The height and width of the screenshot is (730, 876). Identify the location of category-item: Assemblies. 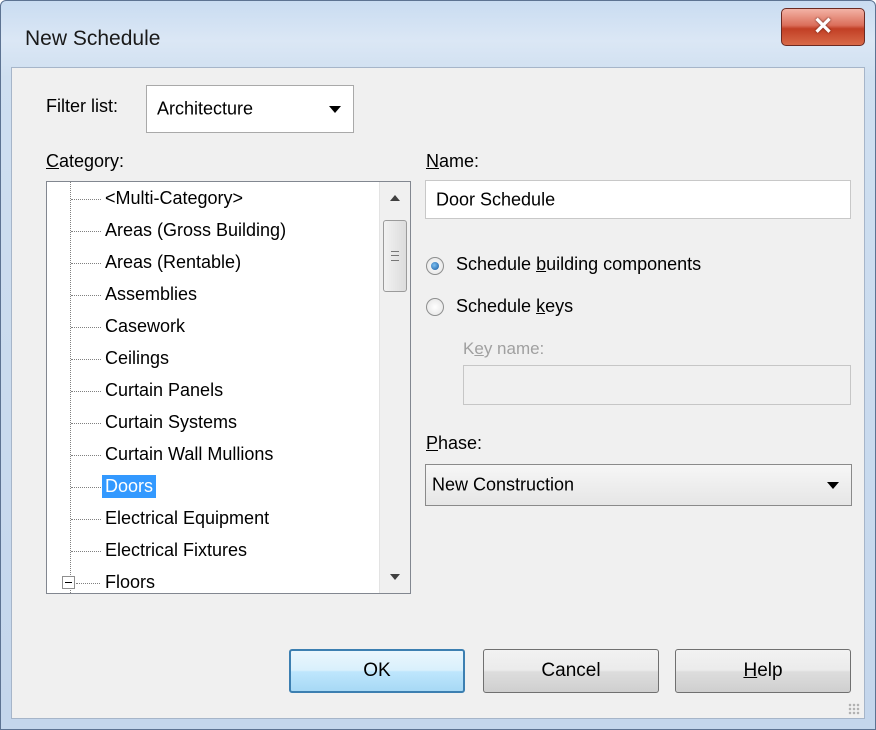
(212, 295).